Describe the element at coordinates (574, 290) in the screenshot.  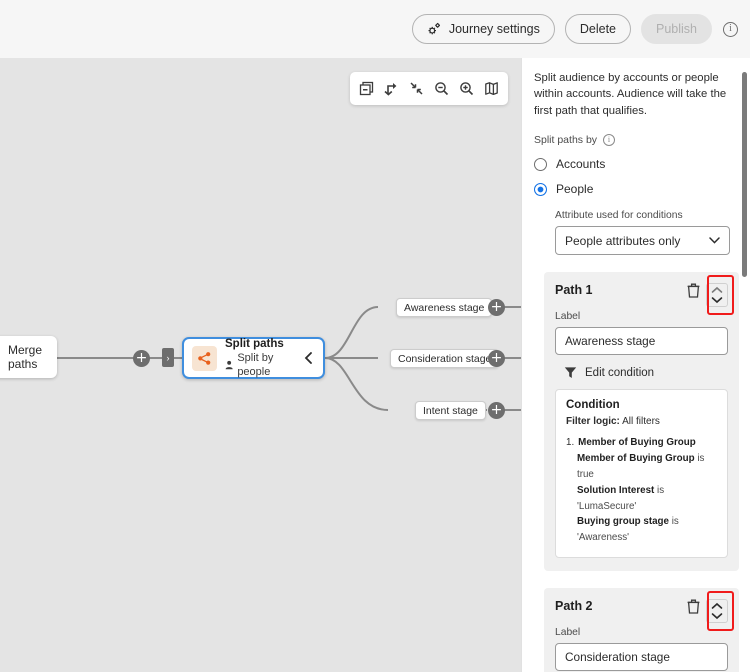
I see `path-card-1-title: Path 1` at that location.